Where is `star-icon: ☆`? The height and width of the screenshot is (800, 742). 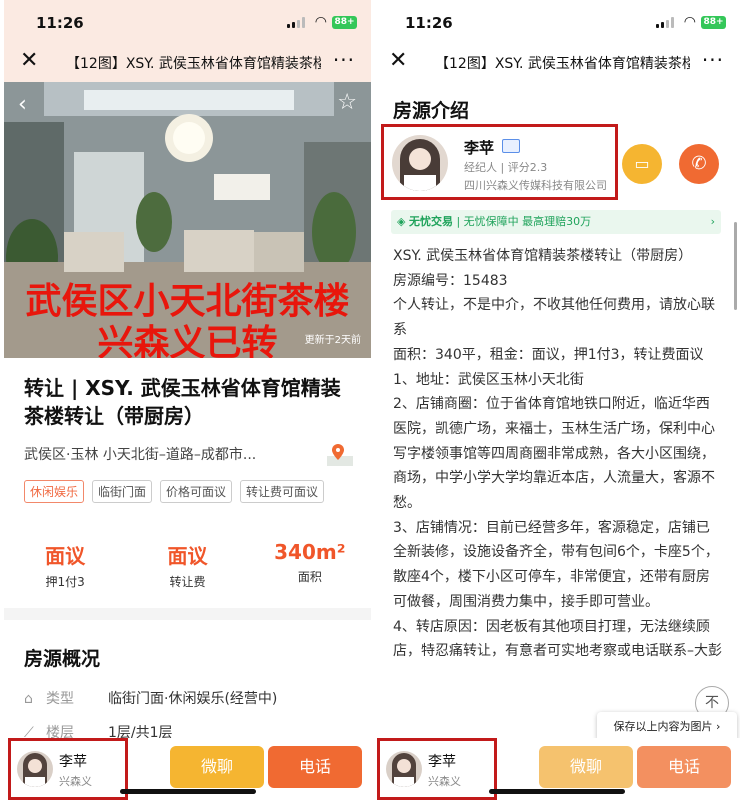 star-icon: ☆ is located at coordinates (347, 102).